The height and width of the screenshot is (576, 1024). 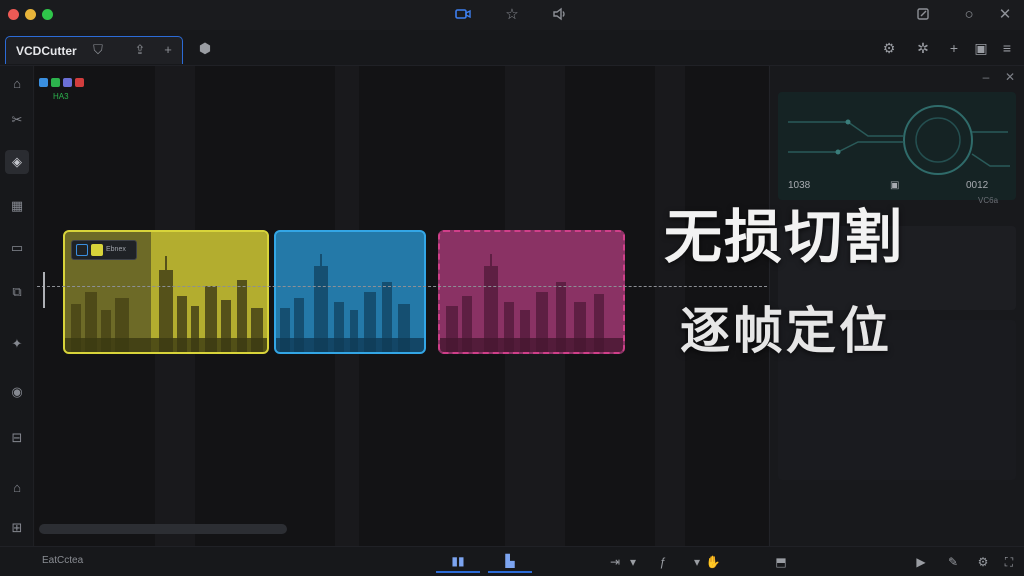 What do you see at coordinates (43, 82) in the screenshot?
I see `track-blue-icon` at bounding box center [43, 82].